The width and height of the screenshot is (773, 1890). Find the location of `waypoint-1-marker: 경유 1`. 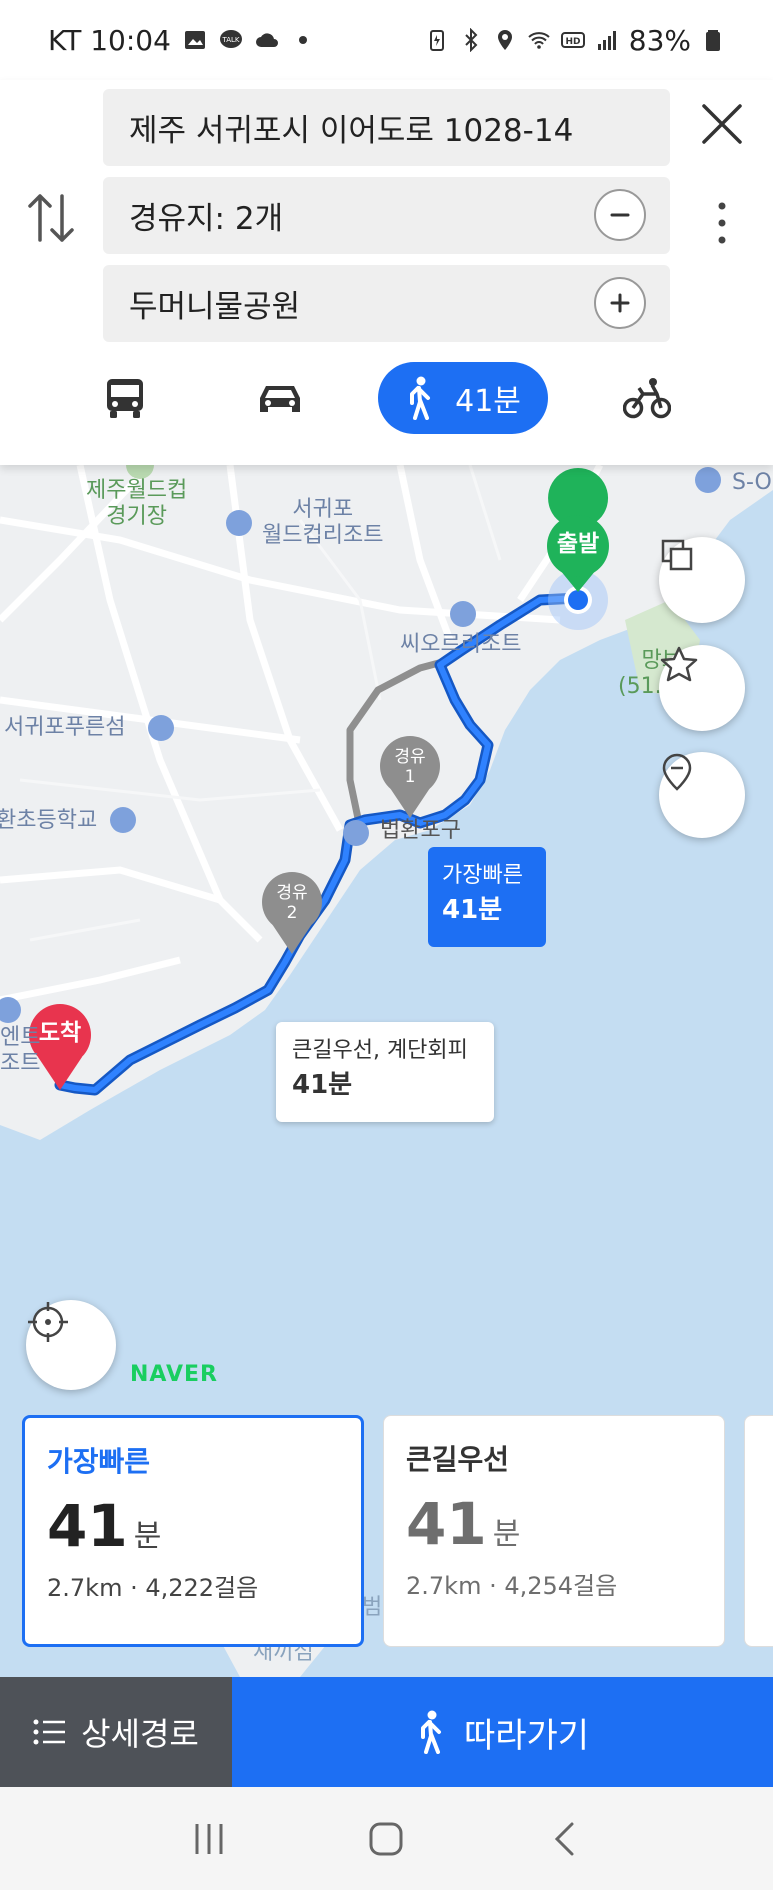

waypoint-1-marker: 경유 1 is located at coordinates (410, 767).